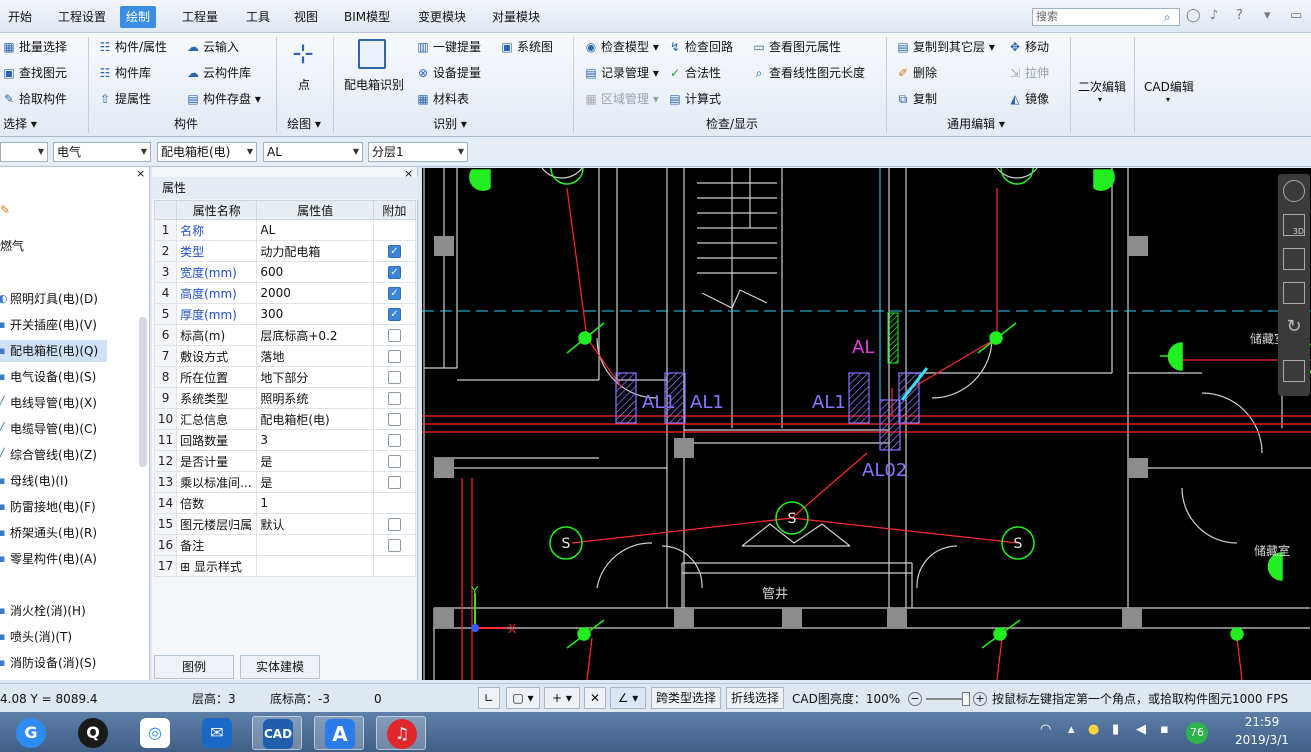 This screenshot has width=1311, height=752. What do you see at coordinates (450, 124) in the screenshot?
I see `identify-group-label: 识别 ▾` at bounding box center [450, 124].